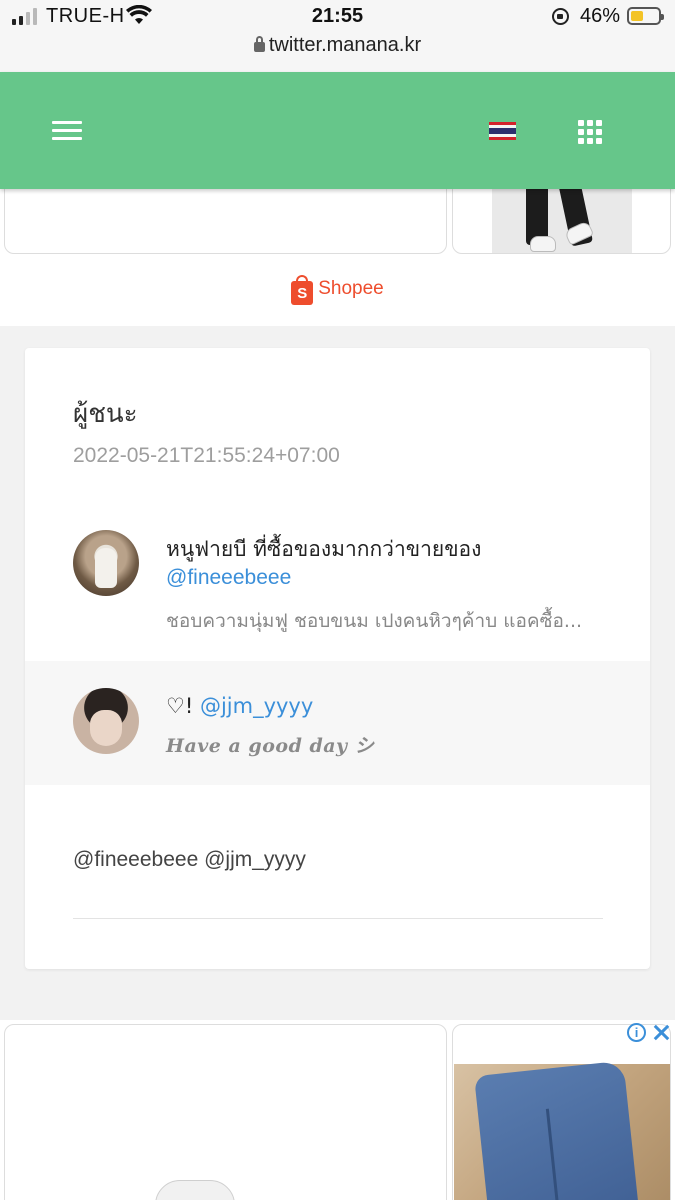  Describe the element at coordinates (600, 16) in the screenshot. I see `battery-percent: 46%` at that location.